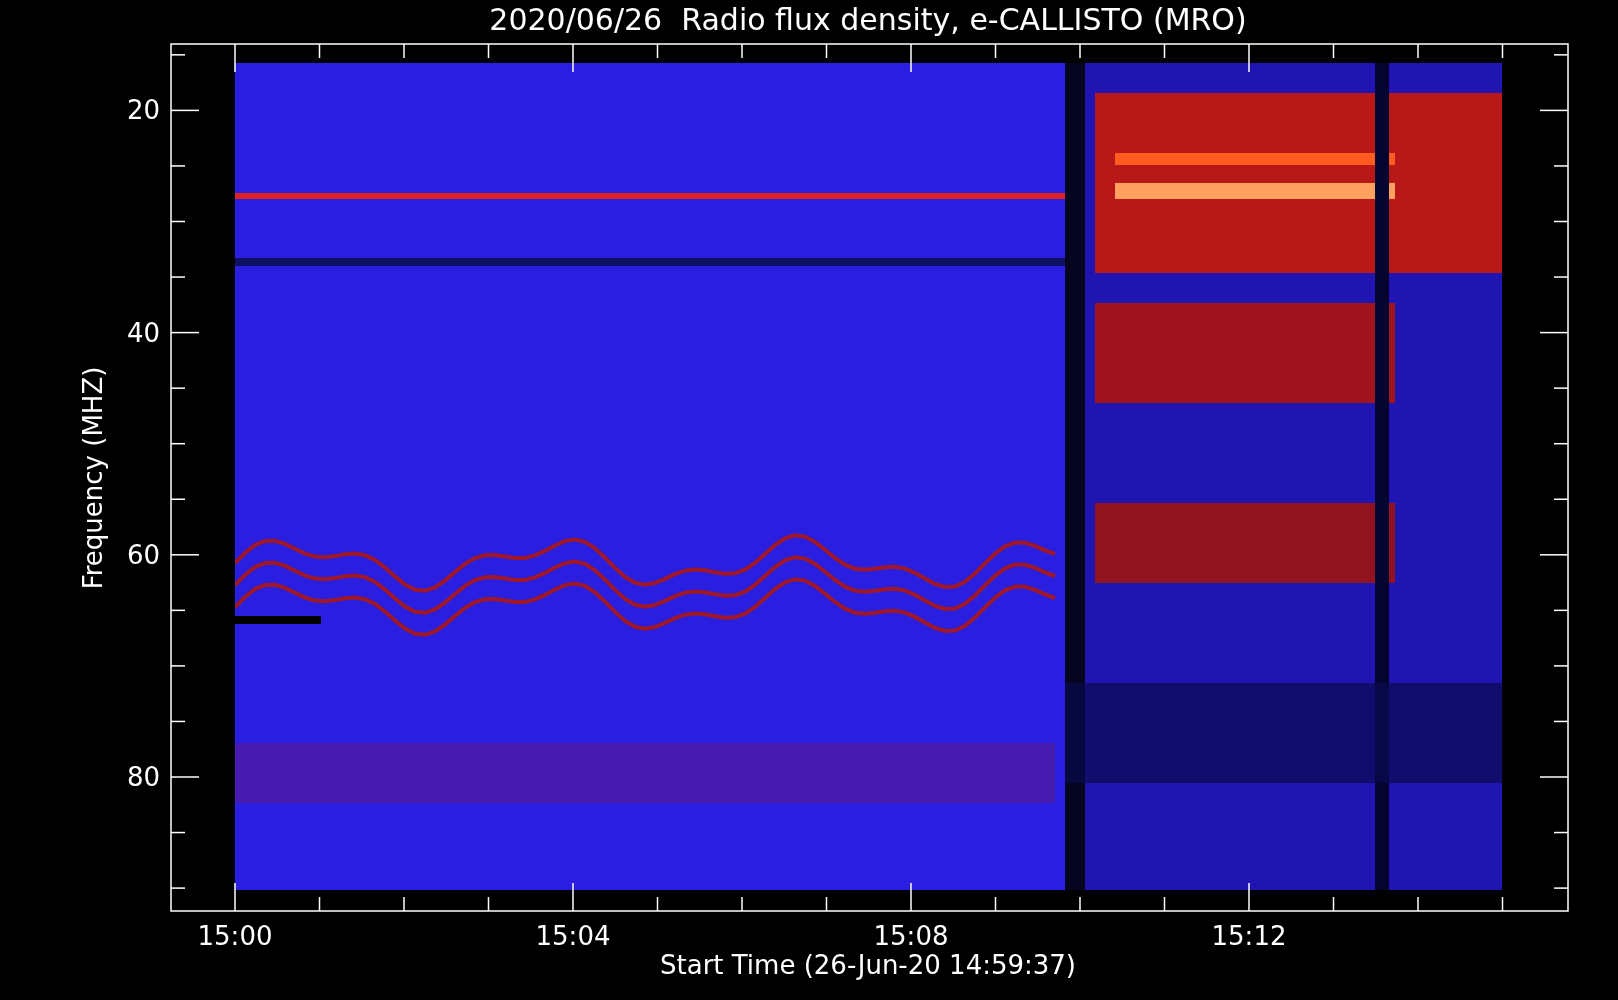  What do you see at coordinates (573, 936) in the screenshot?
I see `tick-label: 15:04` at bounding box center [573, 936].